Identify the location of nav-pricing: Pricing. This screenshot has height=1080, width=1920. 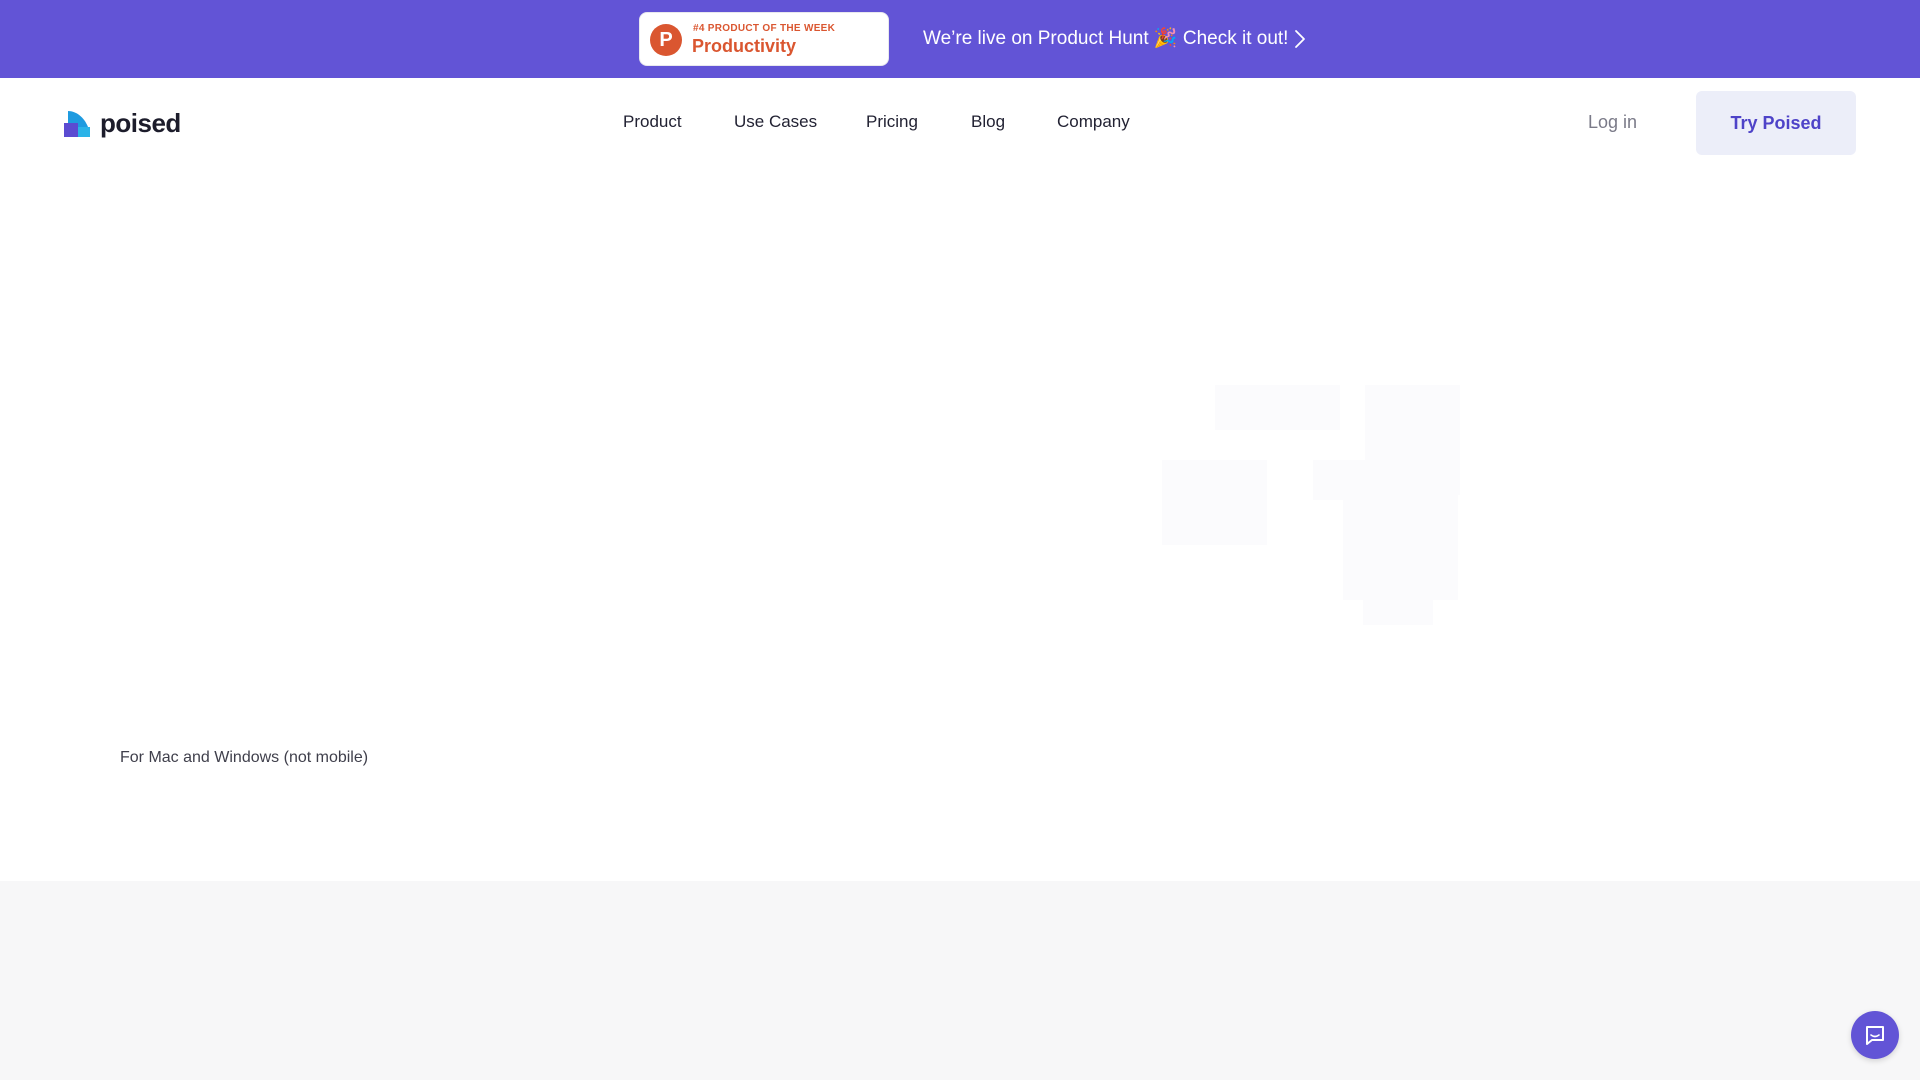
(892, 122).